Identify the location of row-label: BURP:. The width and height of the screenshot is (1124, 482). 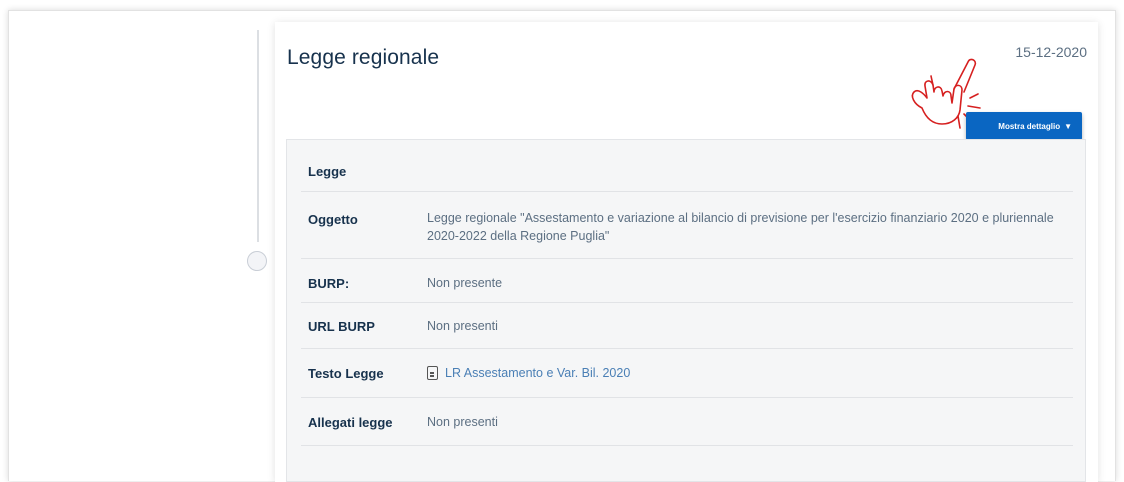
(329, 283).